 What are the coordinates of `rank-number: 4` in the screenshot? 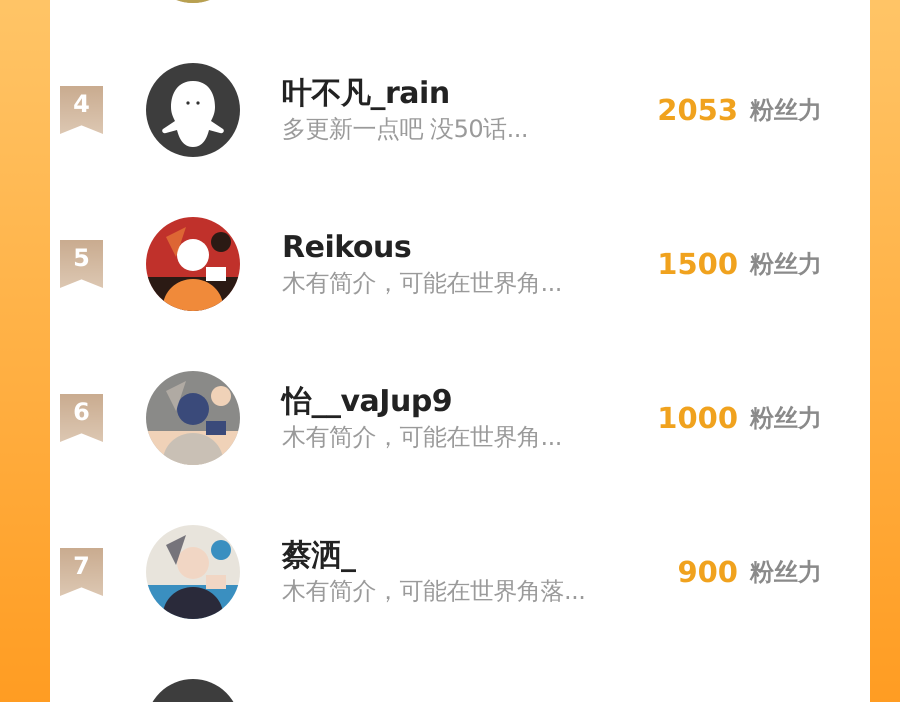 It's located at (81, 110).